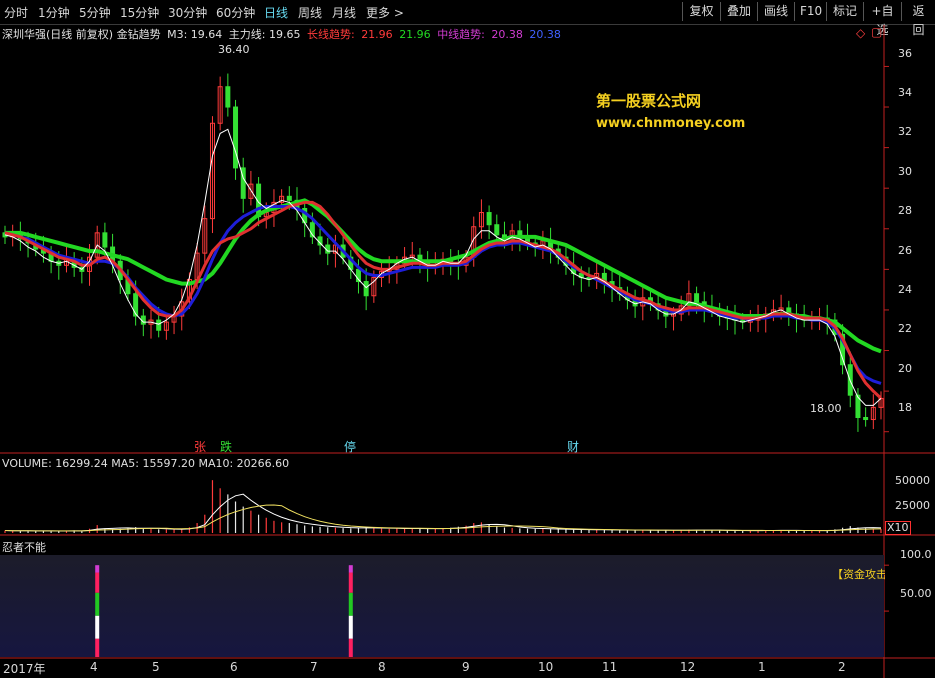 The image size is (935, 678). What do you see at coordinates (264, 34) in the screenshot?
I see `main-line-value: 主力线: 19.65` at bounding box center [264, 34].